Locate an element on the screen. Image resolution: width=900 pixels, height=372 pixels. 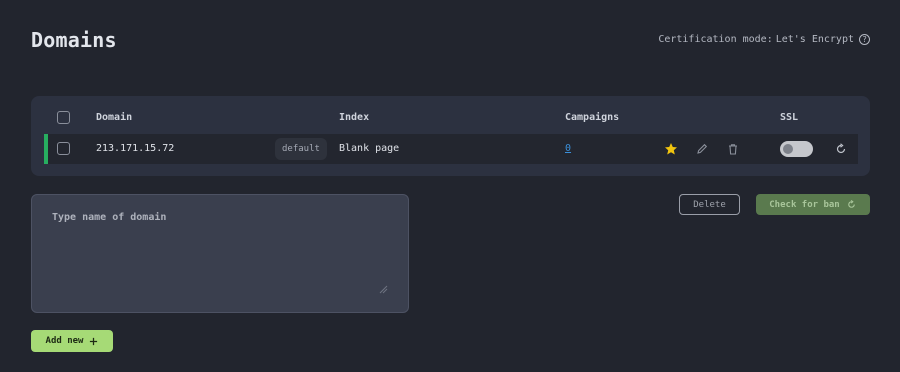
certification-value: Let's Encrypt is located at coordinates (814, 39).